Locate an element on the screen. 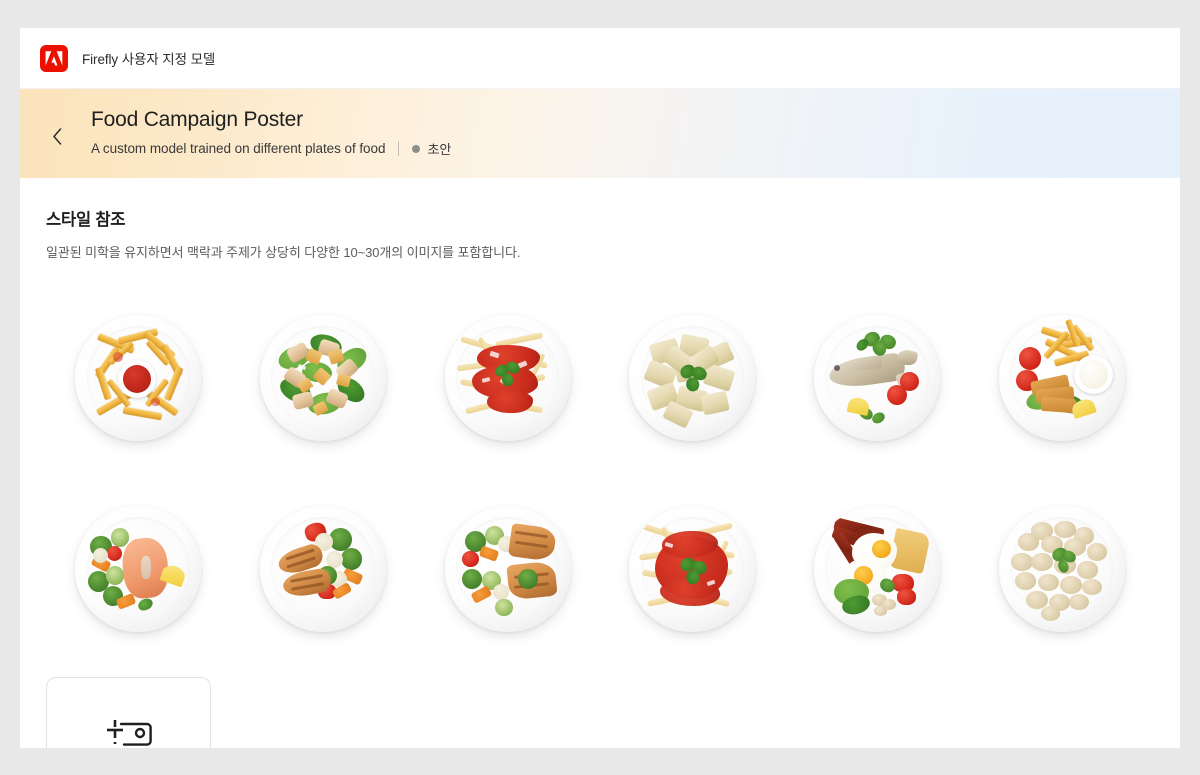  reference-image-ravioli-with-basil is located at coordinates (692, 377).